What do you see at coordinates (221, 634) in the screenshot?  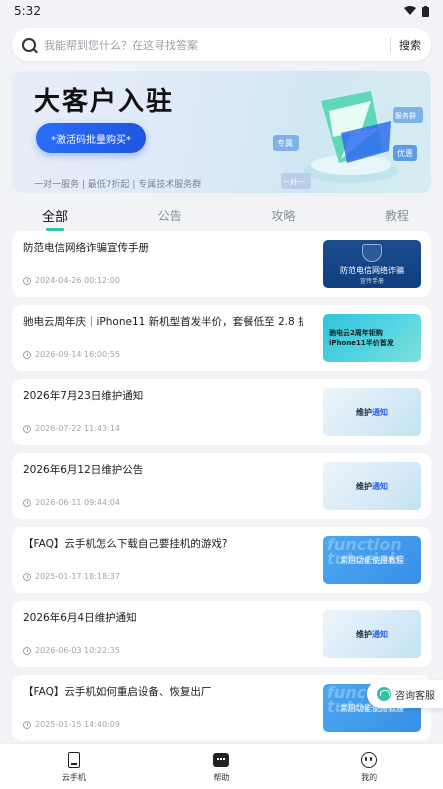 I see `article-card: 2026年6月4日维护通知 2026-06-03 10:22:35 维护 通知` at bounding box center [221, 634].